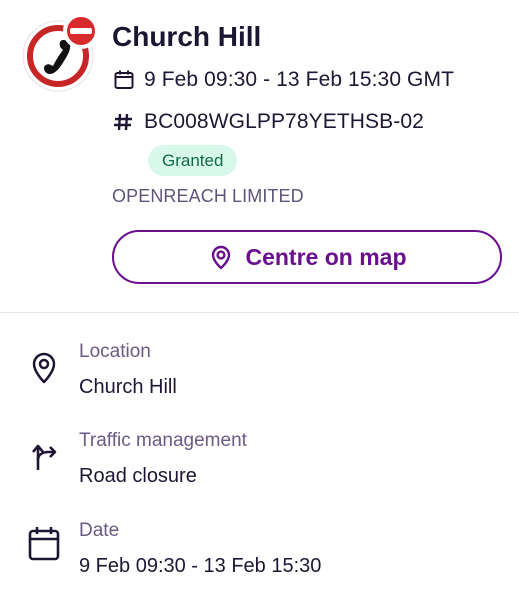 The height and width of the screenshot is (595, 519). I want to click on works-reference-row: BC008WGLPP78YETHSB-02, so click(268, 122).